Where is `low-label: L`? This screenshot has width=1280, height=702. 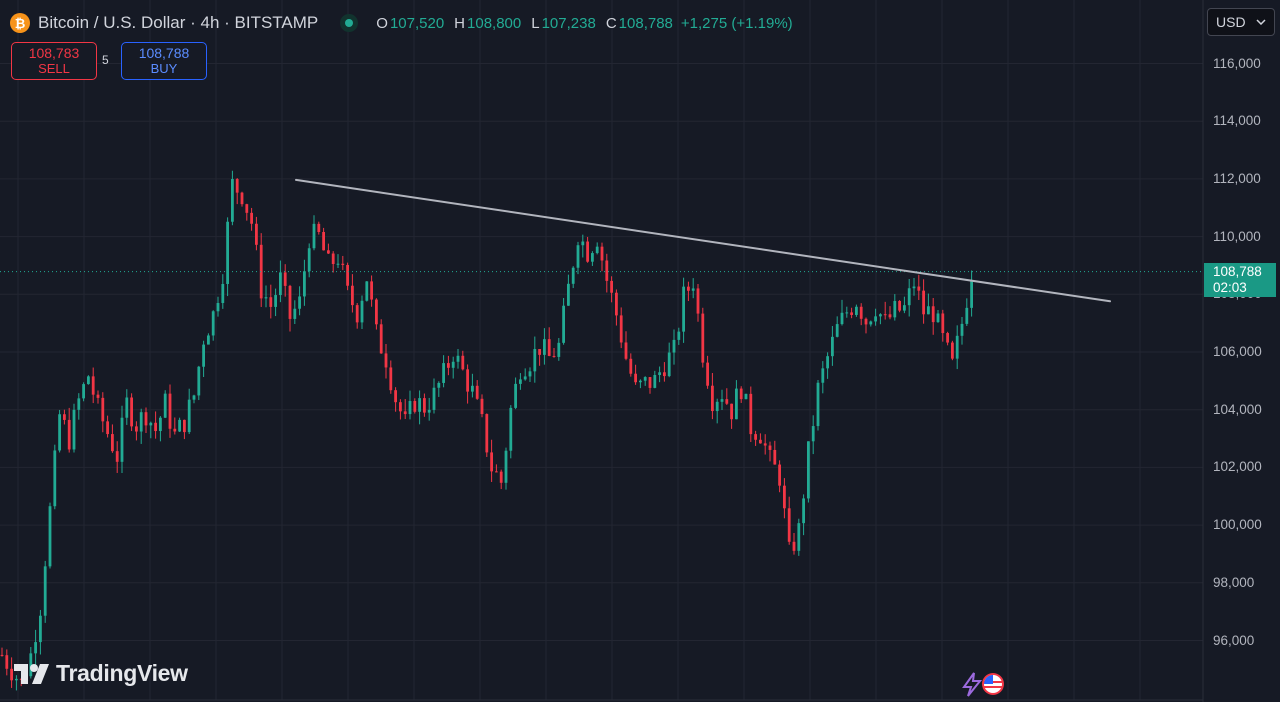 low-label: L is located at coordinates (535, 23).